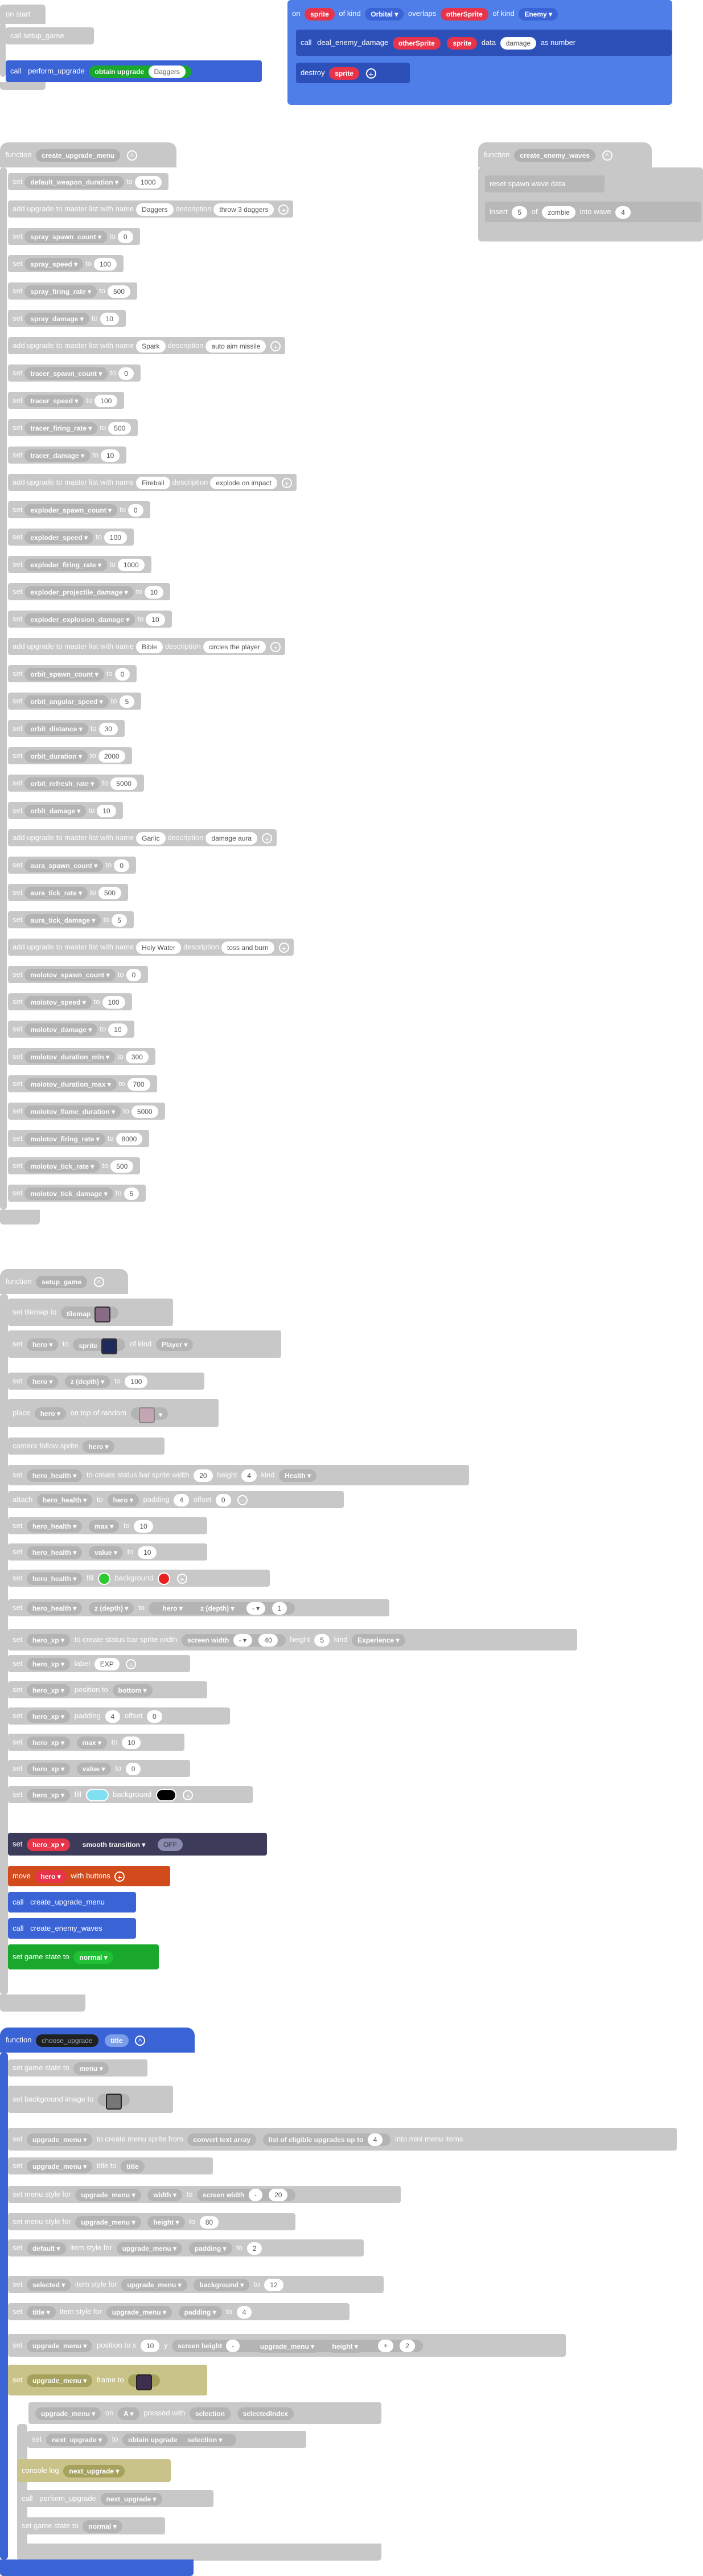 The height and width of the screenshot is (2576, 703). What do you see at coordinates (407, 2346) in the screenshot?
I see `two-value-c8: 2` at bounding box center [407, 2346].